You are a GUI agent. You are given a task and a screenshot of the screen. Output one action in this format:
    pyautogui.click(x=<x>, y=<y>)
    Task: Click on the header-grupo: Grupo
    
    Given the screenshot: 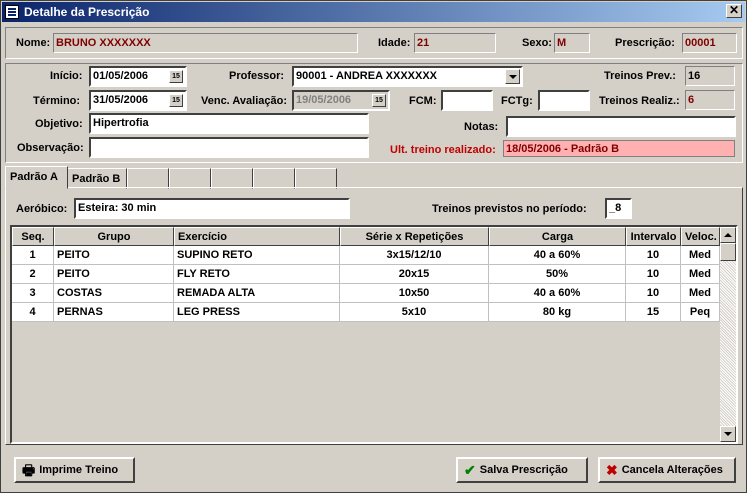 What is the action you would take?
    pyautogui.click(x=114, y=236)
    